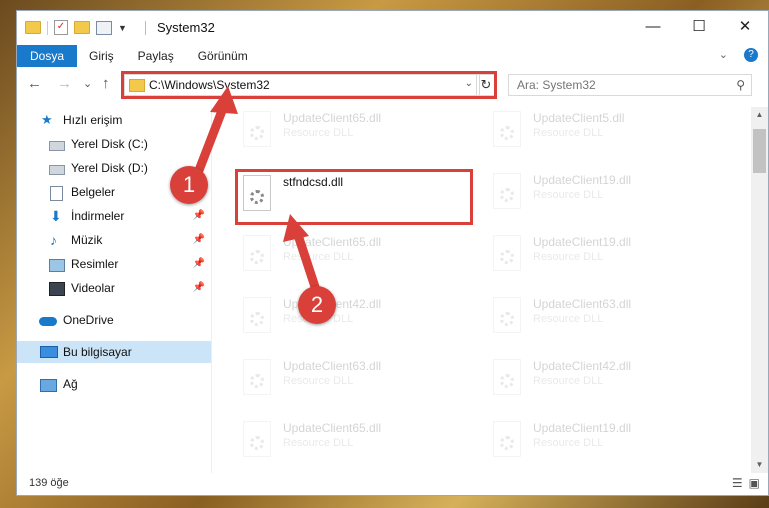 This screenshot has height=508, width=769. I want to click on arrow-1-shaft, so click(210, 140).